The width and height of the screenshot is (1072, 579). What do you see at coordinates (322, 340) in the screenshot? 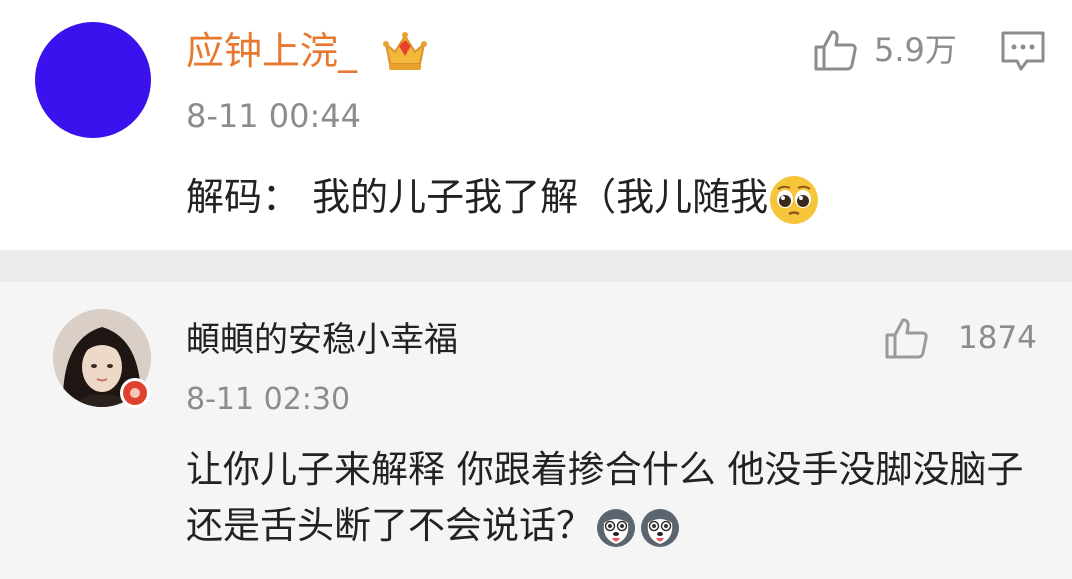
I see `reply-author: 頔頔的安稳小幸福` at bounding box center [322, 340].